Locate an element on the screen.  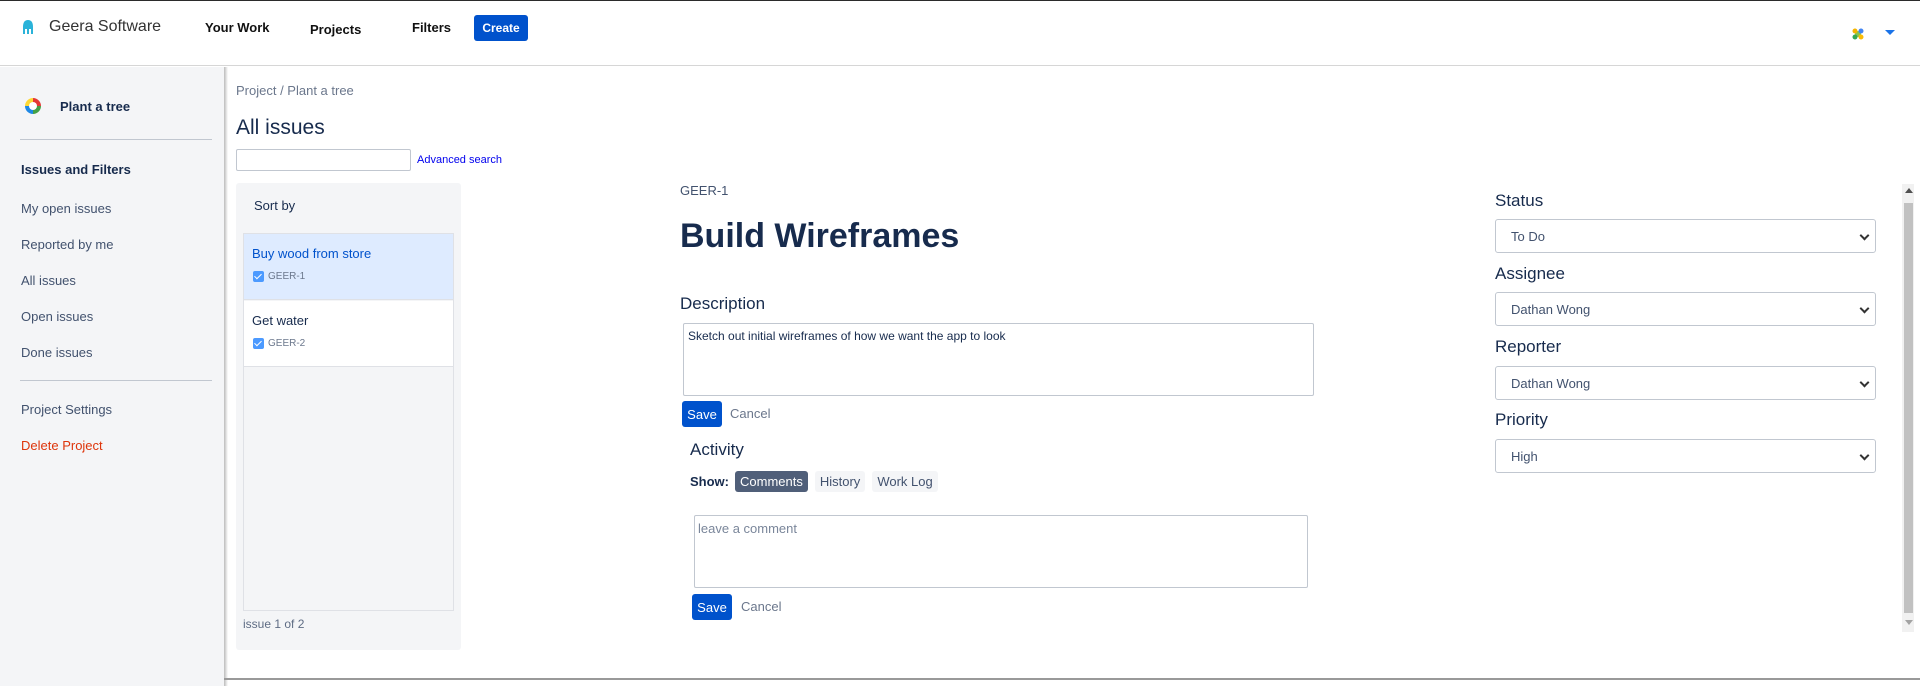
issue-key: GEER-2 is located at coordinates (287, 343).